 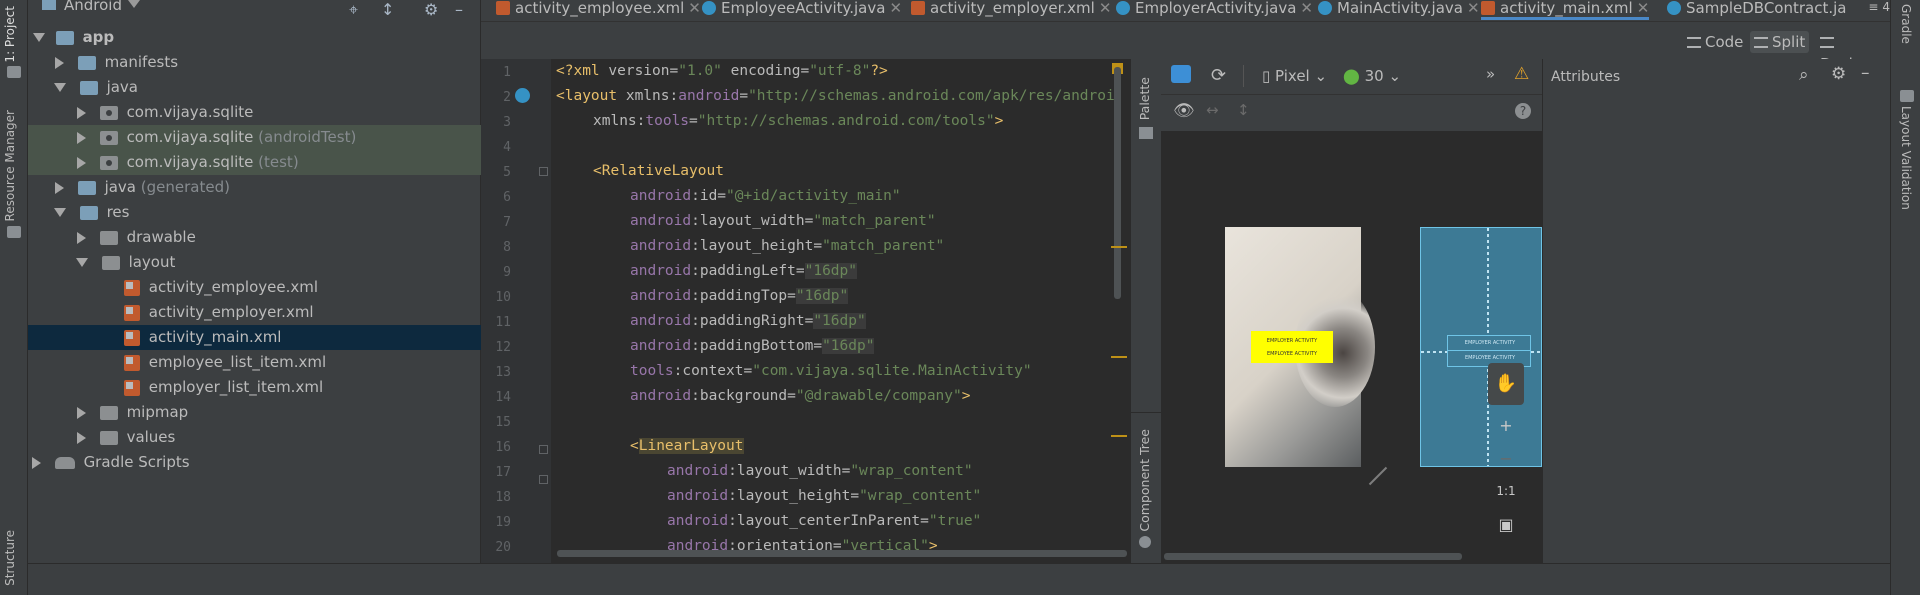 I want to click on zoom-out-button: −, so click(x=1506, y=458).